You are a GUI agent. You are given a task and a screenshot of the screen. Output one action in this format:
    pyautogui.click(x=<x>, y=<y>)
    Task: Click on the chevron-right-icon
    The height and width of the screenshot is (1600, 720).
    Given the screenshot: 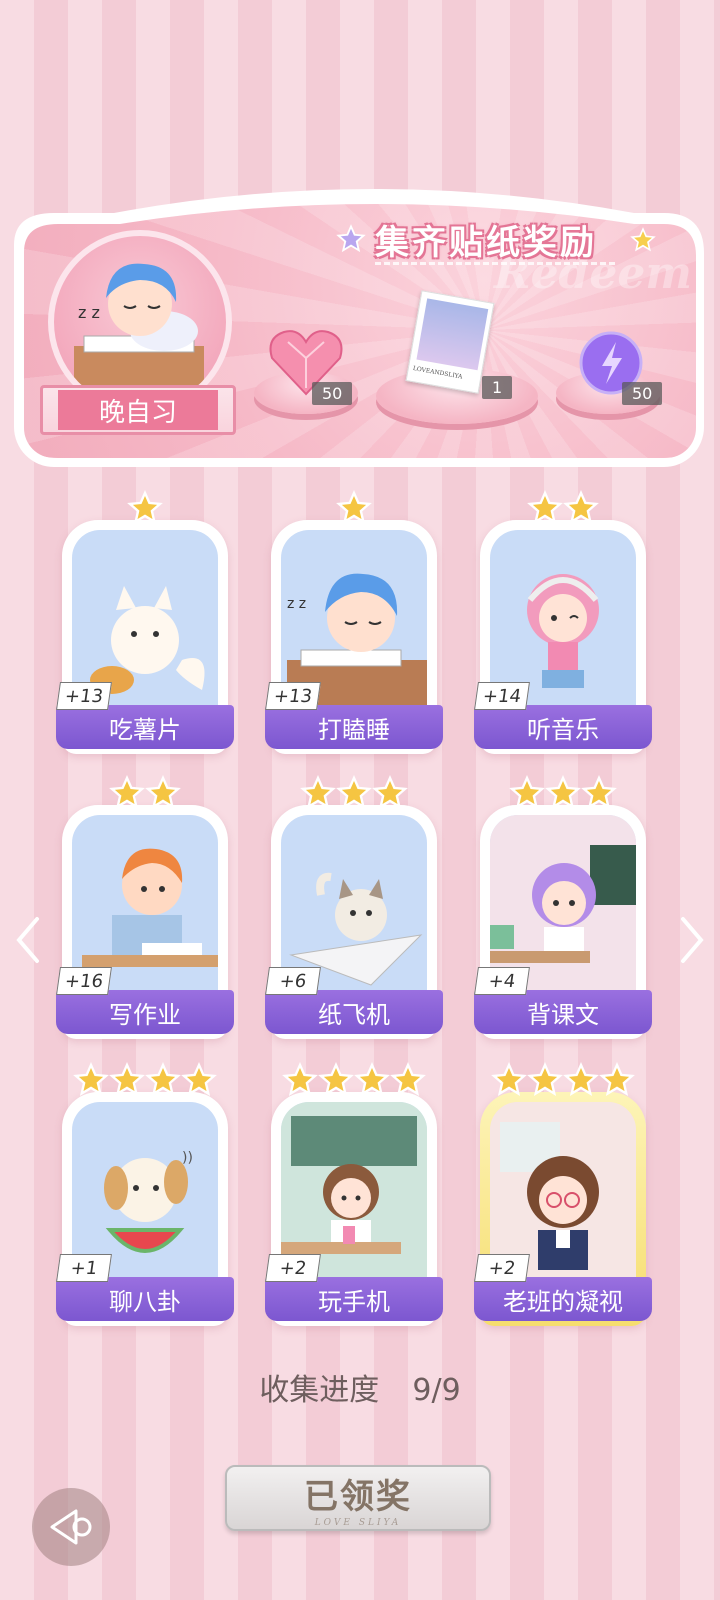 What is the action you would take?
    pyautogui.click(x=692, y=940)
    